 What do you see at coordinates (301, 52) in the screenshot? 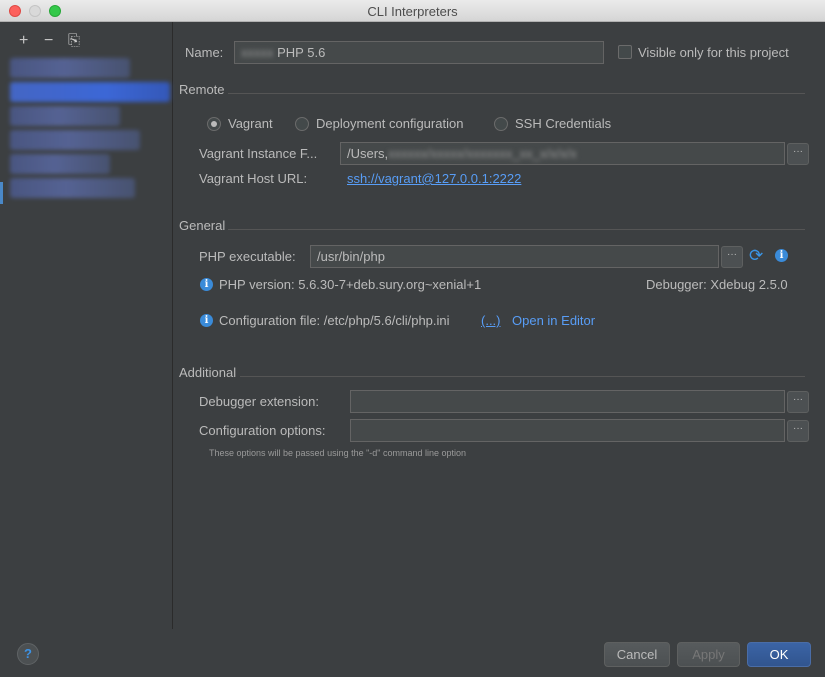
I see `name-input-value: PHP 5.6` at bounding box center [301, 52].